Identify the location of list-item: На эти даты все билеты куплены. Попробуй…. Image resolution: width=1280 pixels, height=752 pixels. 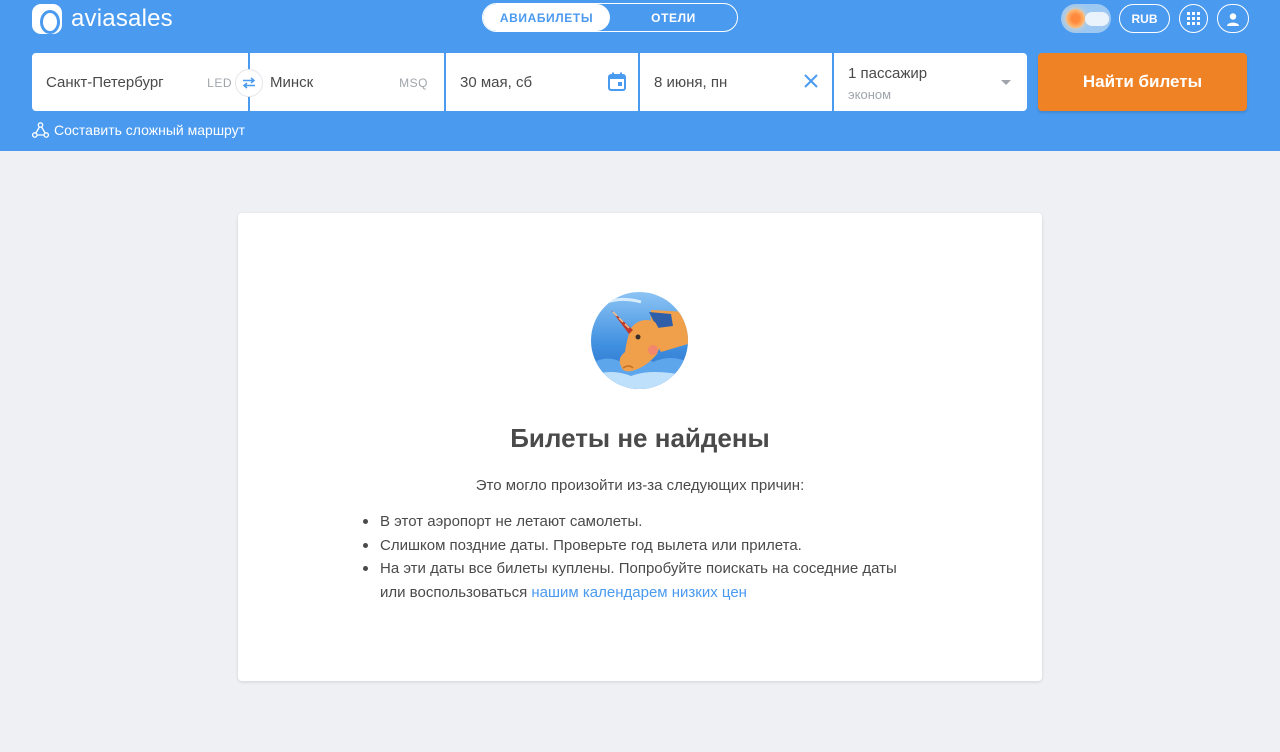
(641, 580).